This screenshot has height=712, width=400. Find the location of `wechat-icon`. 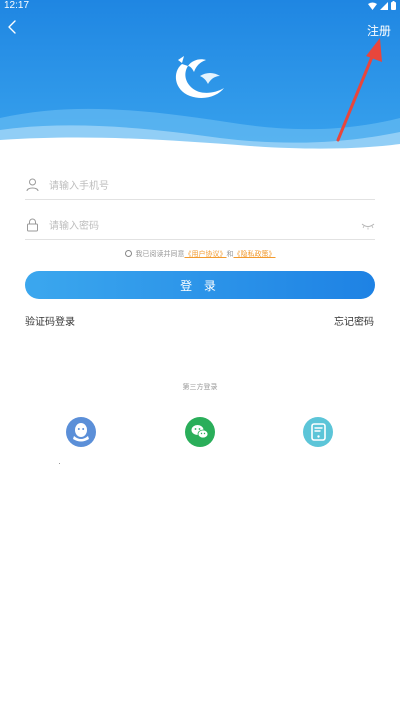

wechat-icon is located at coordinates (200, 432).